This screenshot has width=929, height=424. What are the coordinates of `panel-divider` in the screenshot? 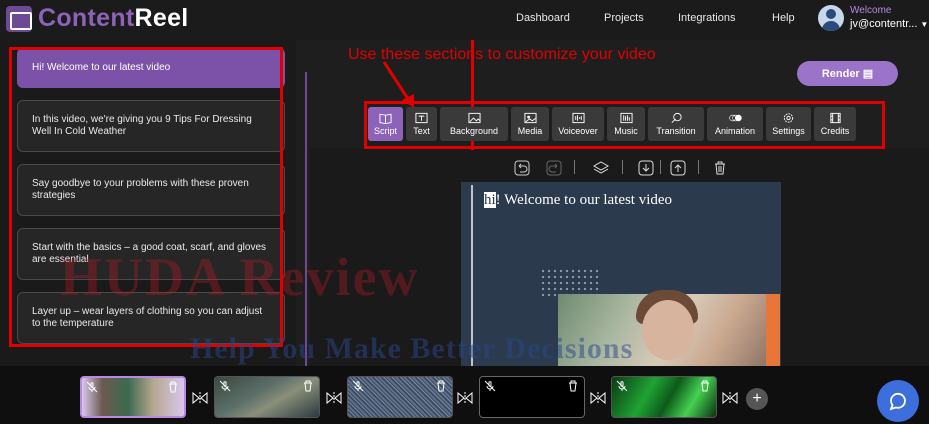 It's located at (306, 219).